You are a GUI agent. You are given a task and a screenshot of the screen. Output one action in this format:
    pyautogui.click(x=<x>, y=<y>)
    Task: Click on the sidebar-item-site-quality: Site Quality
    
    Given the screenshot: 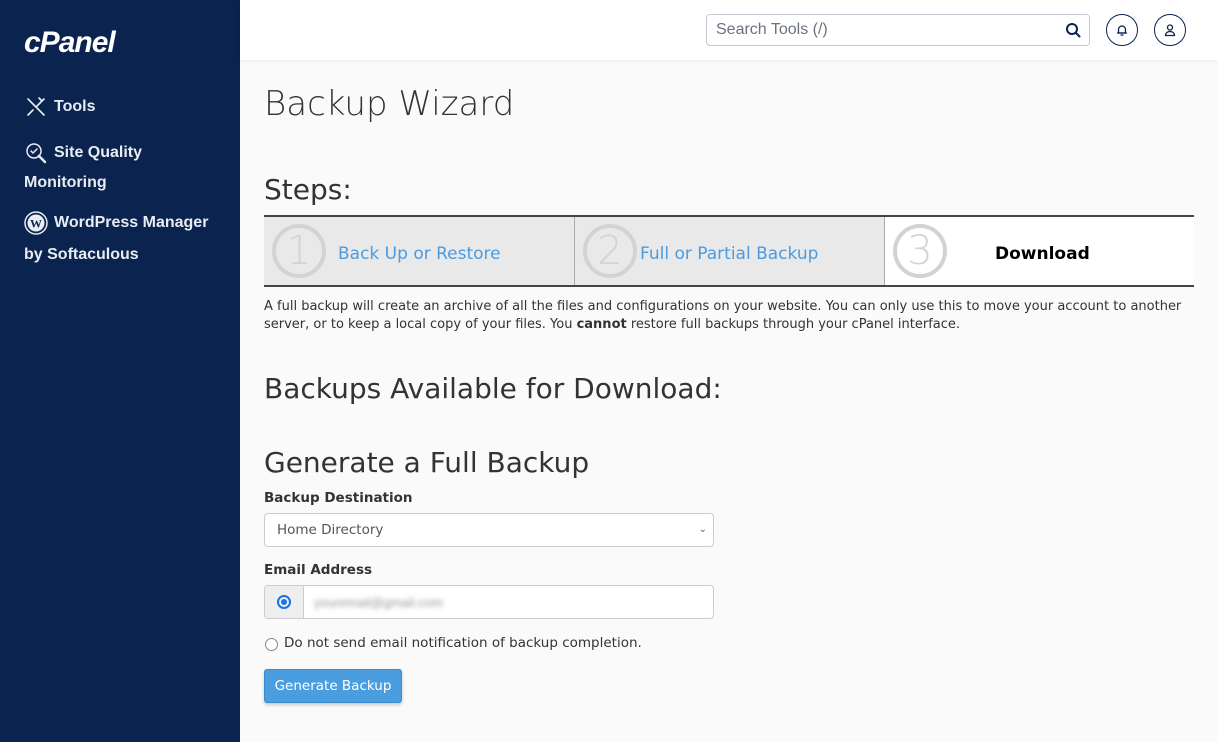 What is the action you would take?
    pyautogui.click(x=83, y=153)
    